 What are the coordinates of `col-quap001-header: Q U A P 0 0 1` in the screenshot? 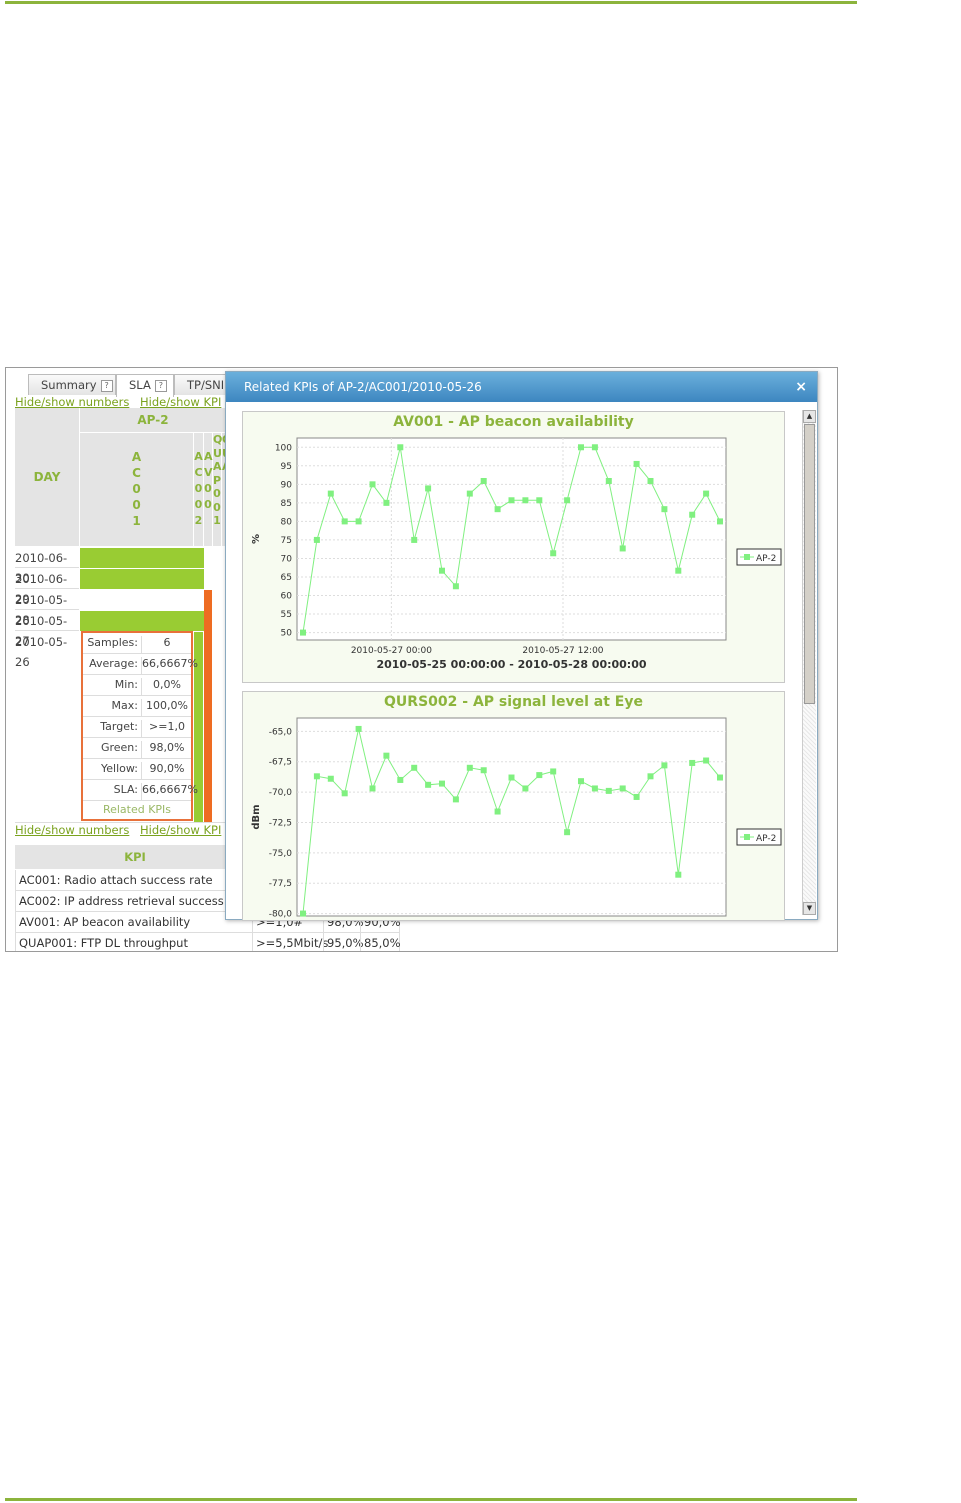 It's located at (218, 489).